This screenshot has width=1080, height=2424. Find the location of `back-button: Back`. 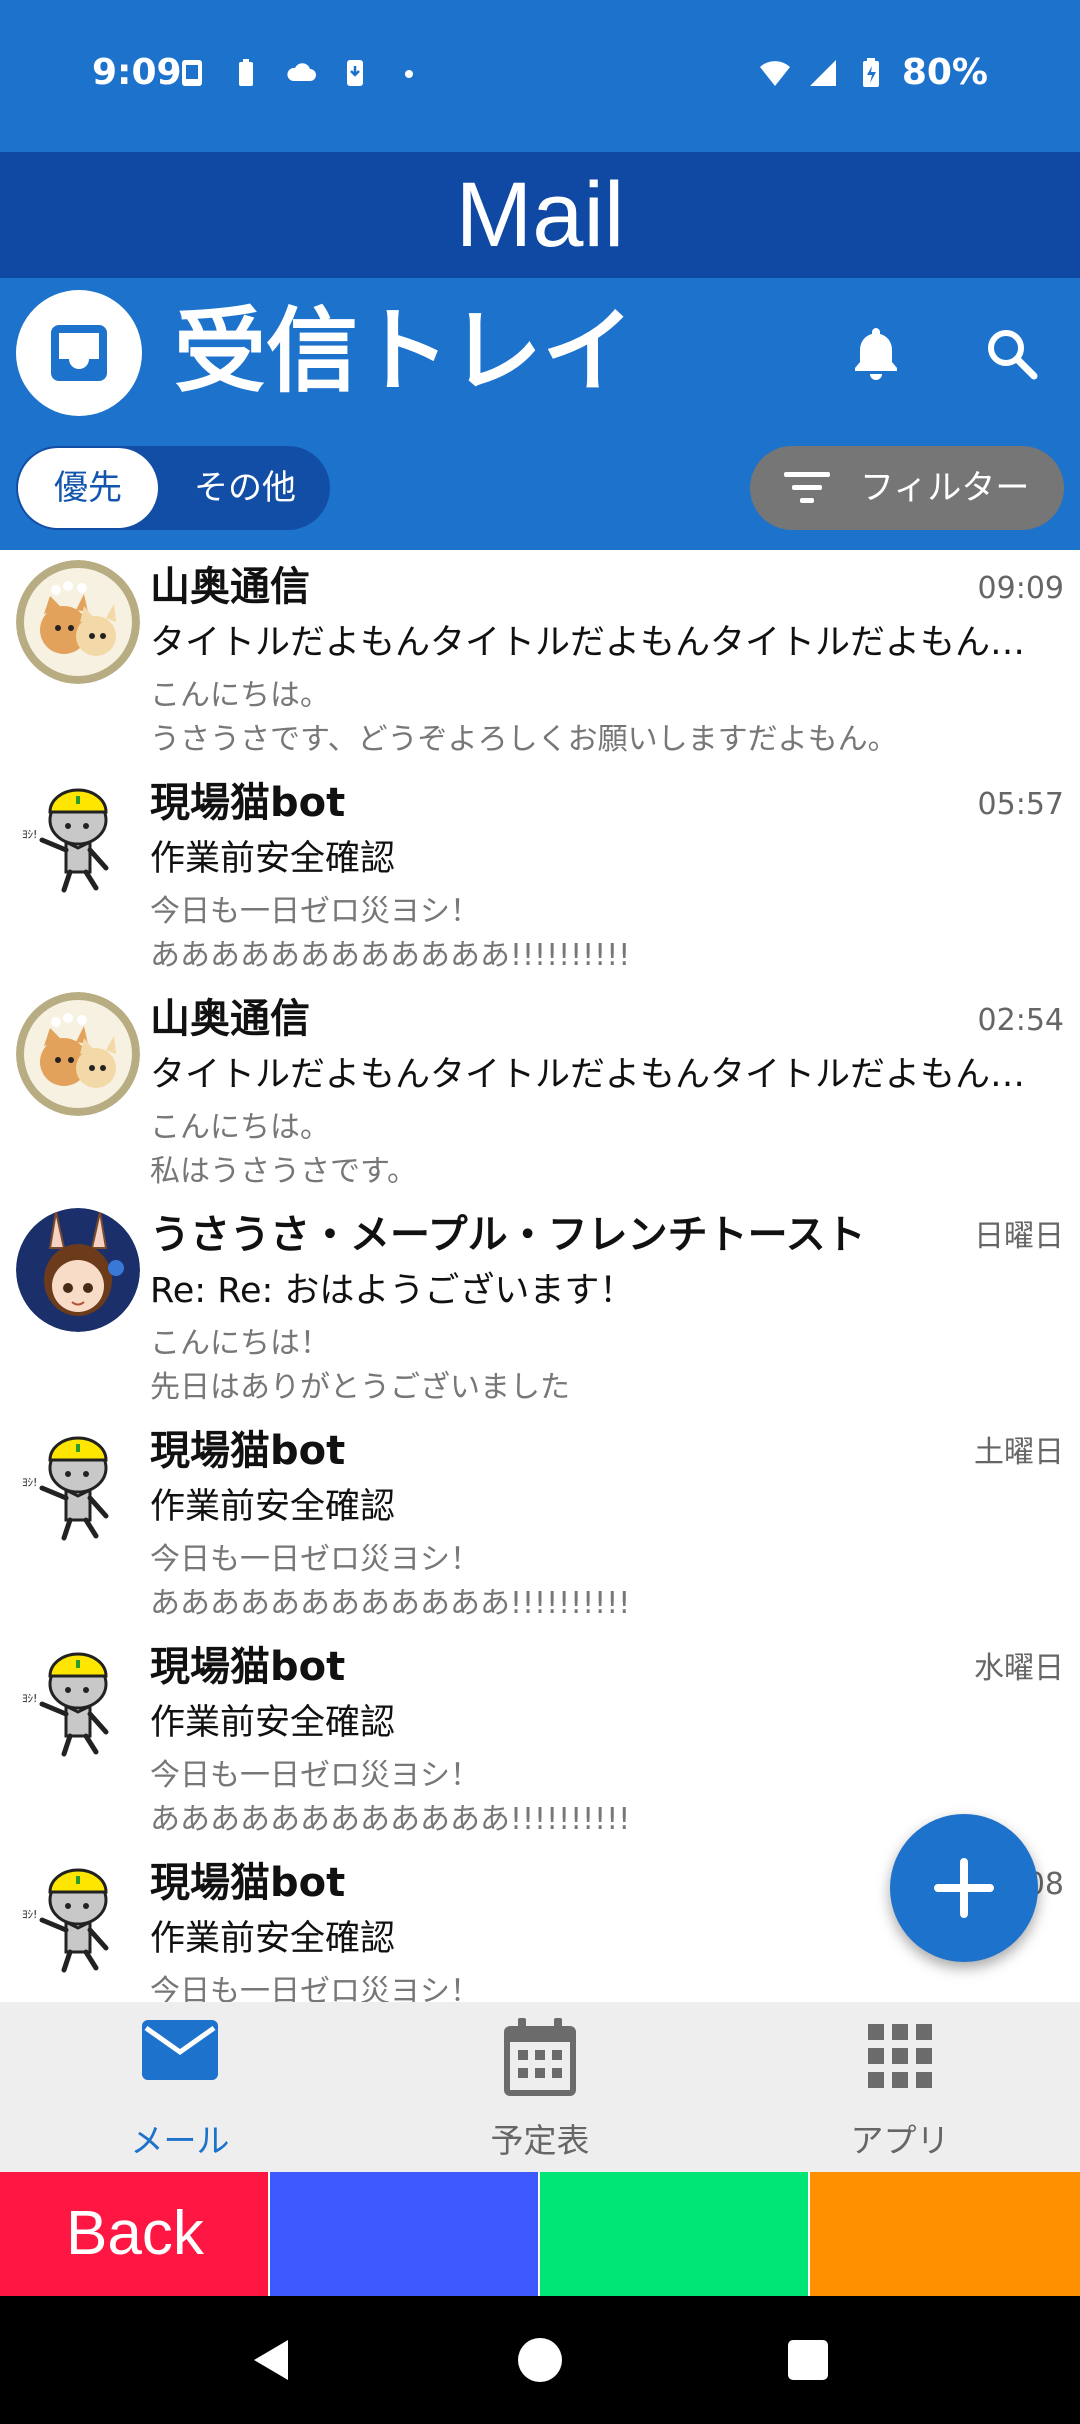

back-button: Back is located at coordinates (135, 2234).